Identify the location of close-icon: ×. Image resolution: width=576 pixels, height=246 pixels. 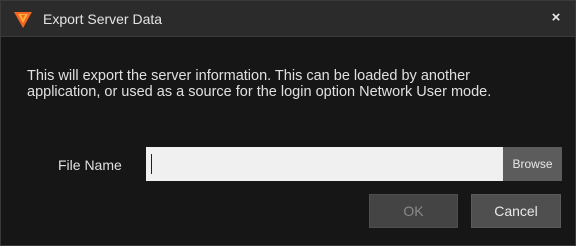
(556, 18).